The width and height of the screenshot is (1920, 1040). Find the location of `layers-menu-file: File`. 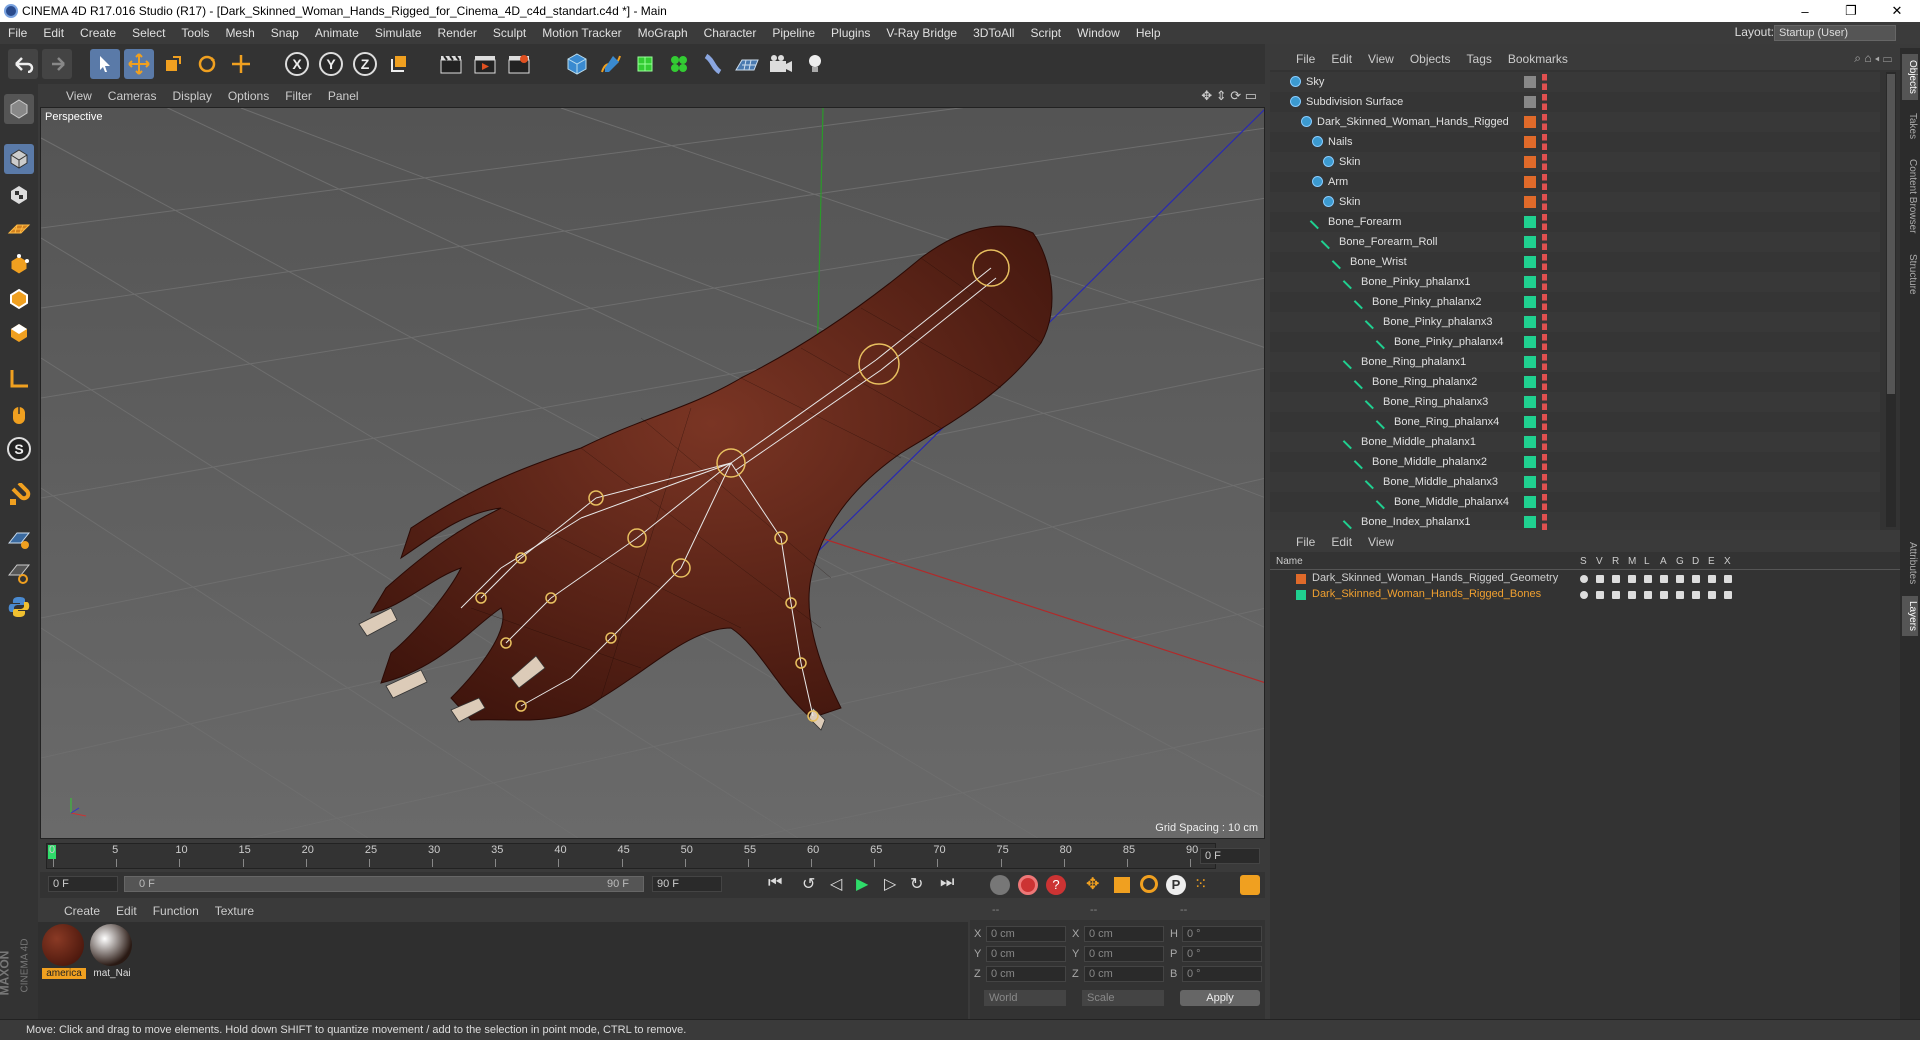

layers-menu-file: File is located at coordinates (1305, 542).